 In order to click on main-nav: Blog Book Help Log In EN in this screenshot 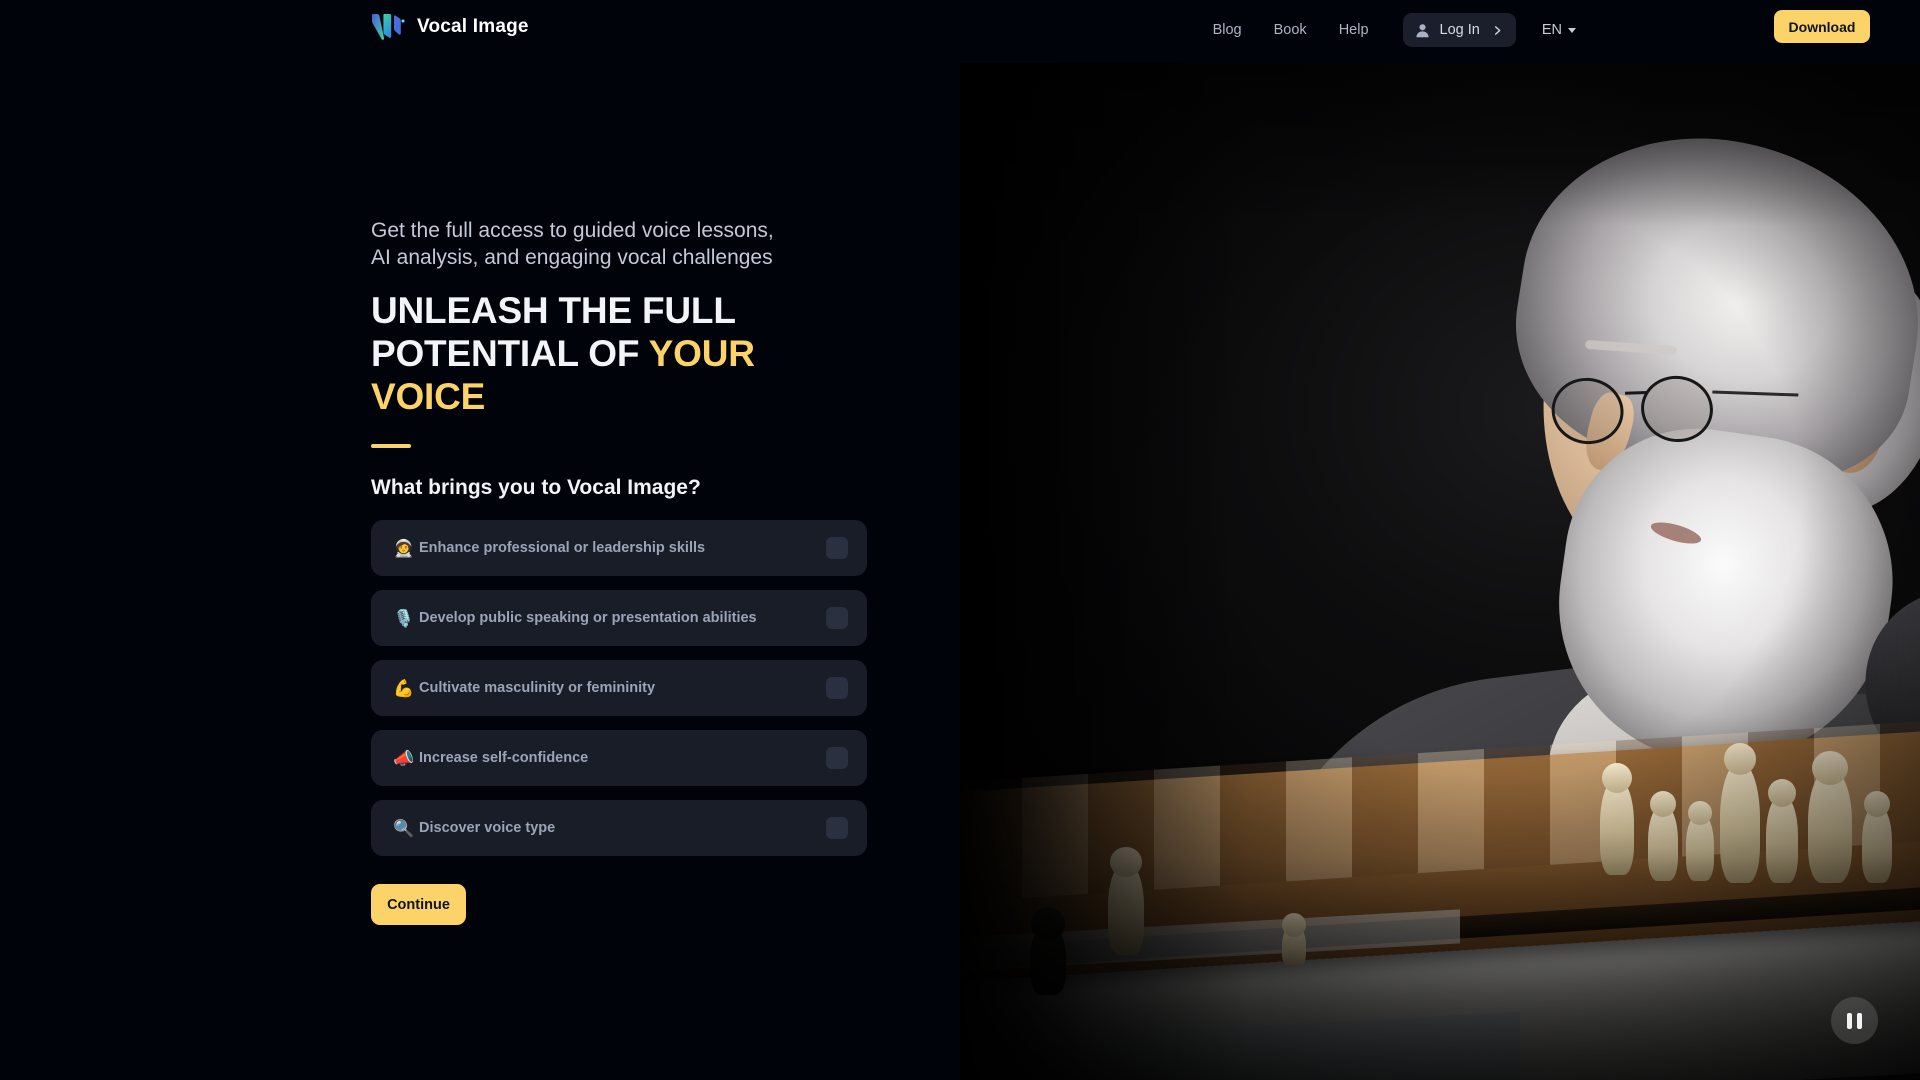, I will do `click(1386, 30)`.